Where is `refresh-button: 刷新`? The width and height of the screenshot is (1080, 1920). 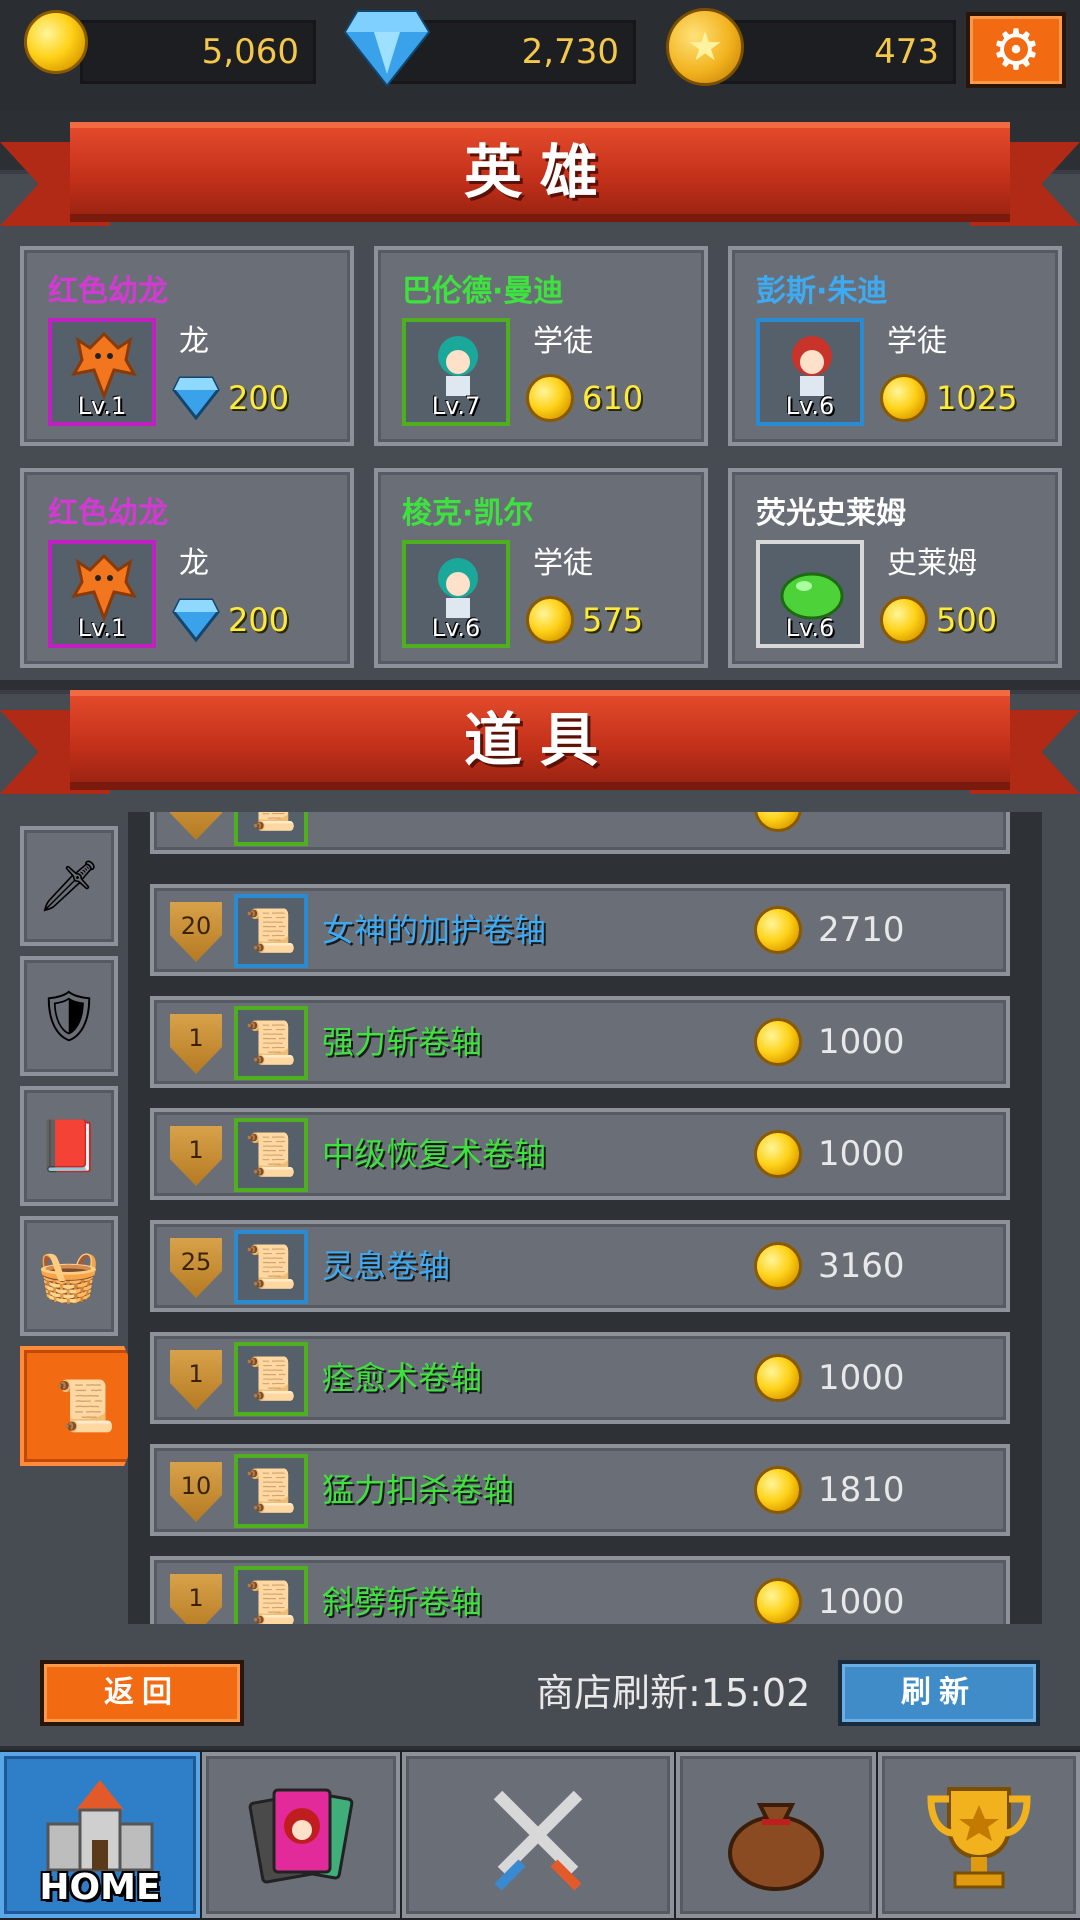
refresh-button: 刷新 is located at coordinates (939, 1693).